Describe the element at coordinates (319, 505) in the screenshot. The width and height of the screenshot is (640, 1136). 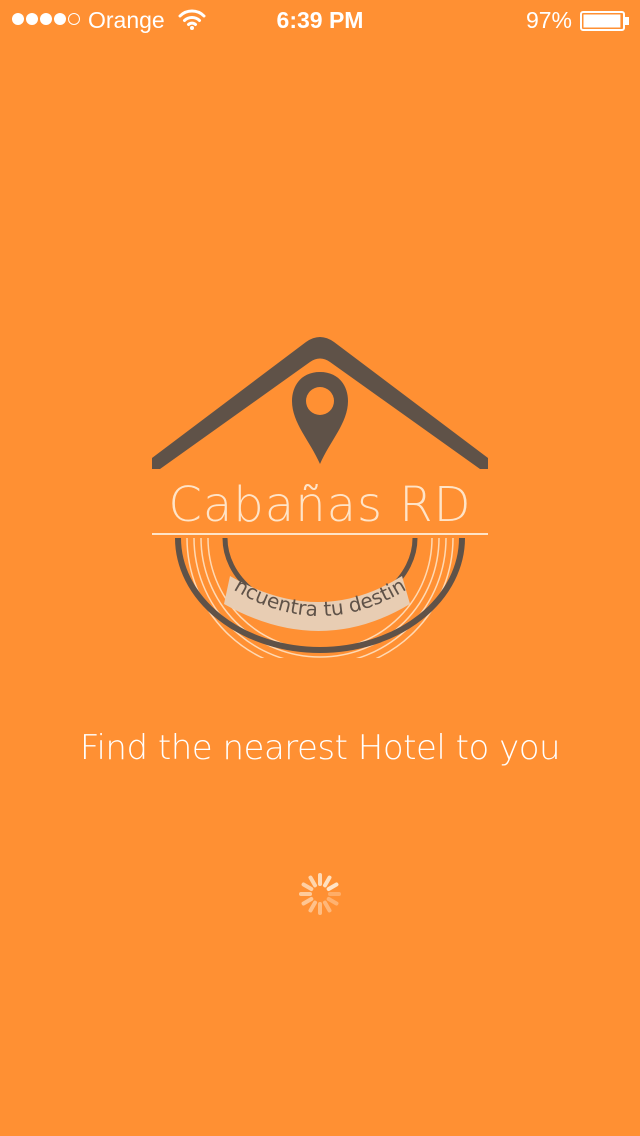
I see `brand-name: Cabañas RD` at that location.